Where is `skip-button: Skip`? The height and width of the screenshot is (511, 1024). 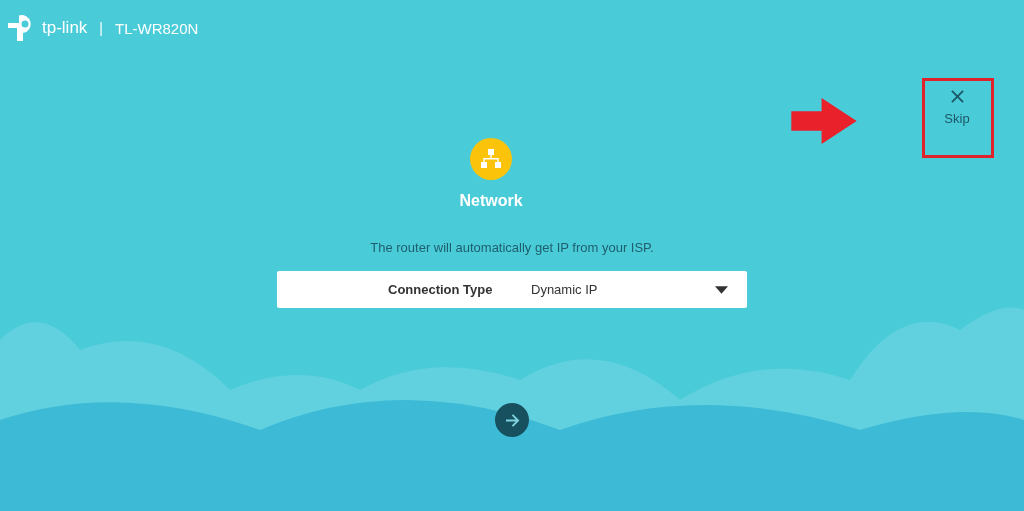 skip-button: Skip is located at coordinates (957, 116).